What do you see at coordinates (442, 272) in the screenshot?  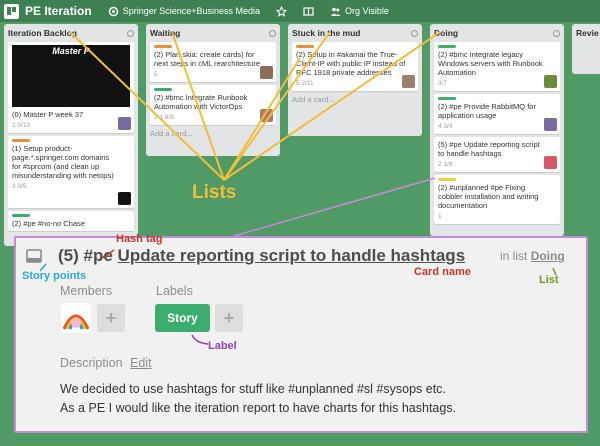 I see `card-name-annotation: Card name` at bounding box center [442, 272].